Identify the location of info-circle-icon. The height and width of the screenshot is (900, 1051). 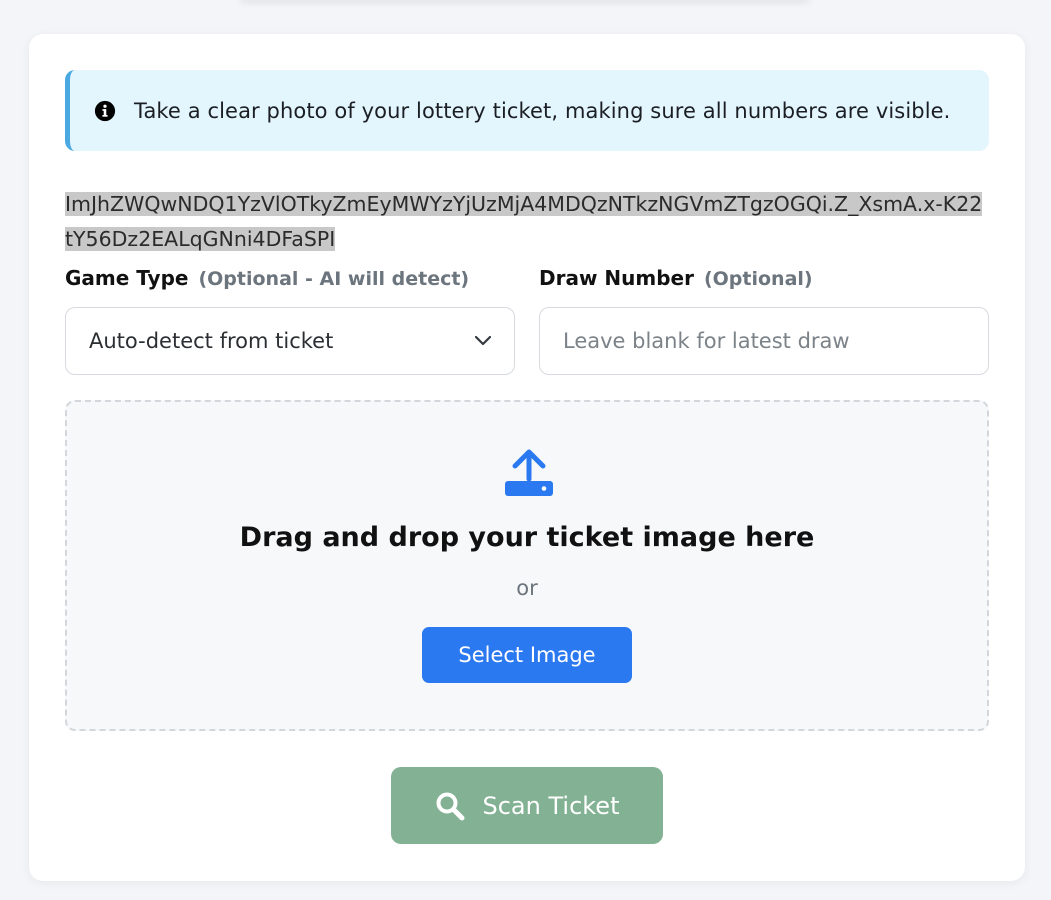
(105, 110).